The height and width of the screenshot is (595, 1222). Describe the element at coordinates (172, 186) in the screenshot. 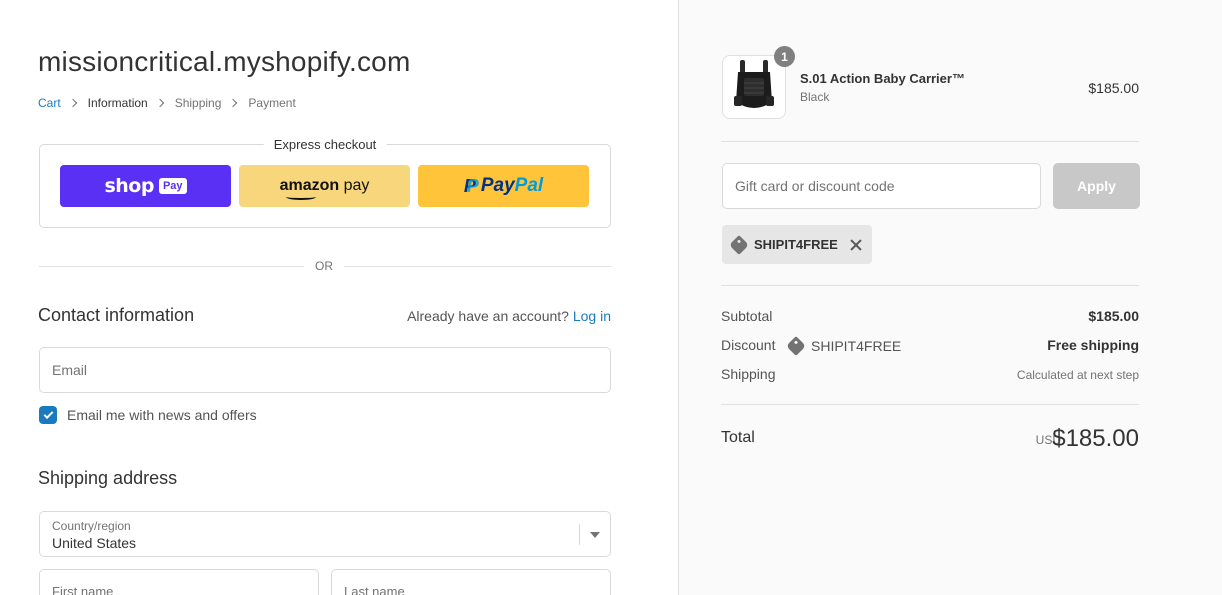

I see `shop-pay-badge: Pay` at that location.